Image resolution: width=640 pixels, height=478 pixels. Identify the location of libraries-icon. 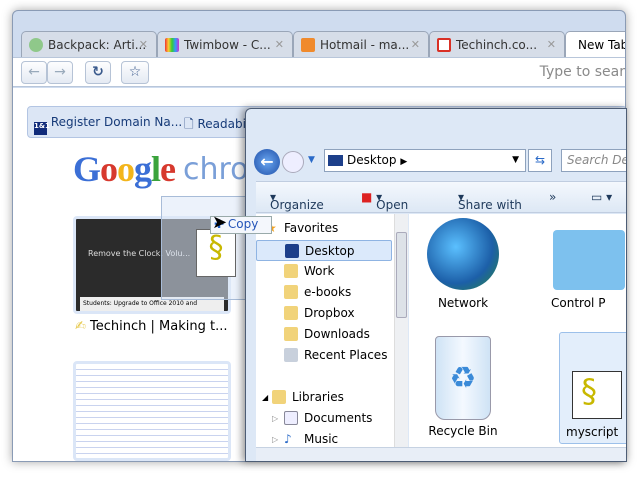
(279, 397).